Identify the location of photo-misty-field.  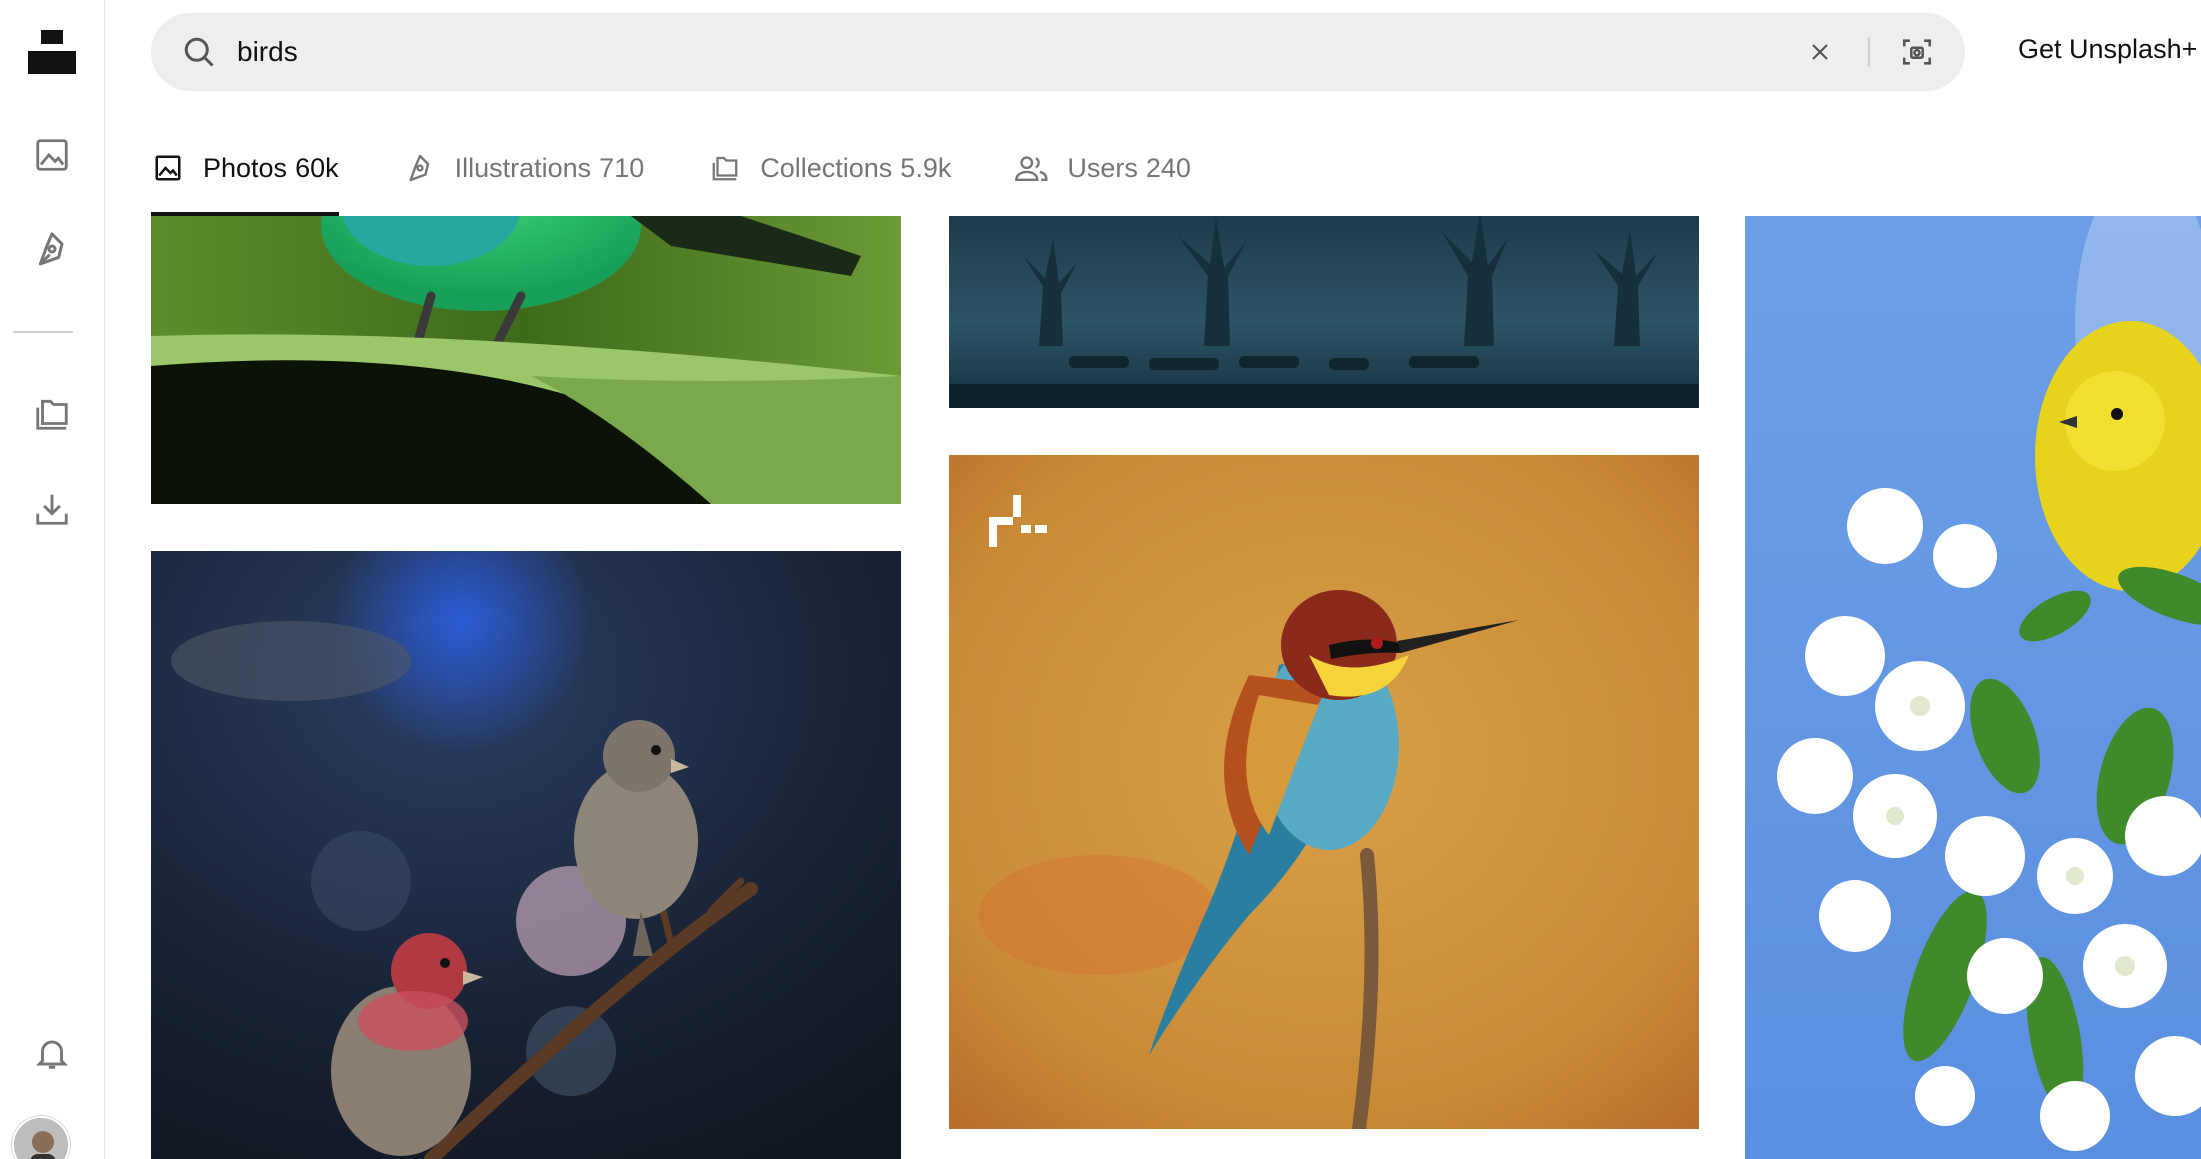
(1324, 312).